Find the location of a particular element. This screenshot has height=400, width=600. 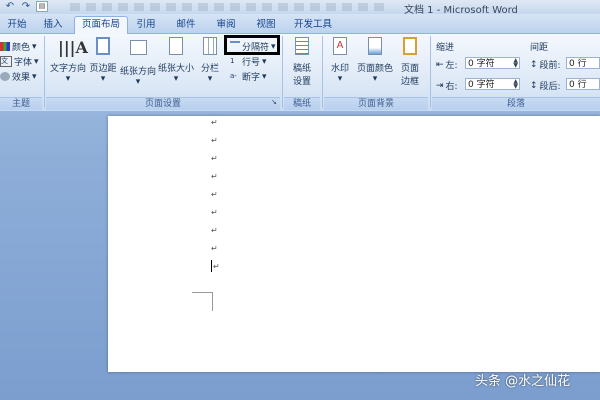

quick-access-toolbar: ↶ ↷ ▤ is located at coordinates (26, 6).